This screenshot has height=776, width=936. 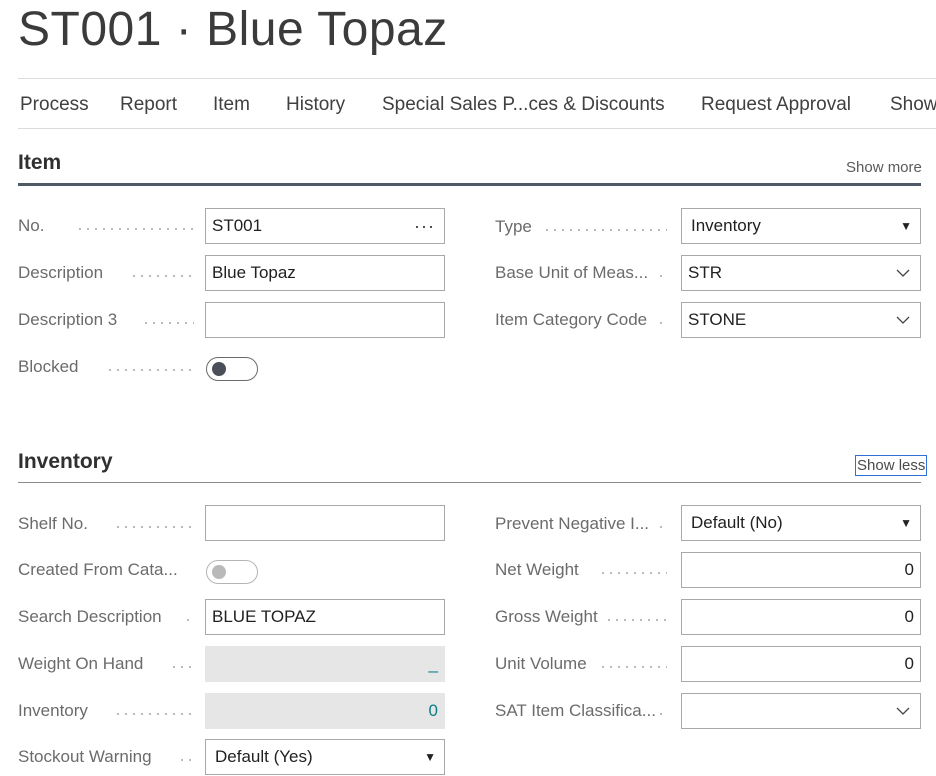 I want to click on type-select: Inventory ▼, so click(x=801, y=226).